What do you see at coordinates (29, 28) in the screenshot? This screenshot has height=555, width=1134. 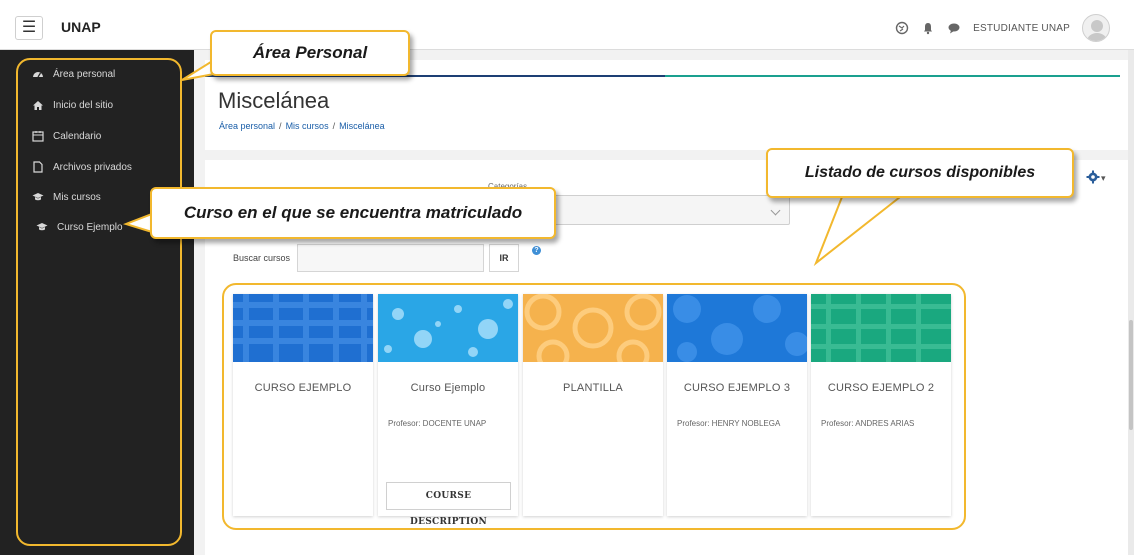 I see `hamburger-menu-button: ☰` at bounding box center [29, 28].